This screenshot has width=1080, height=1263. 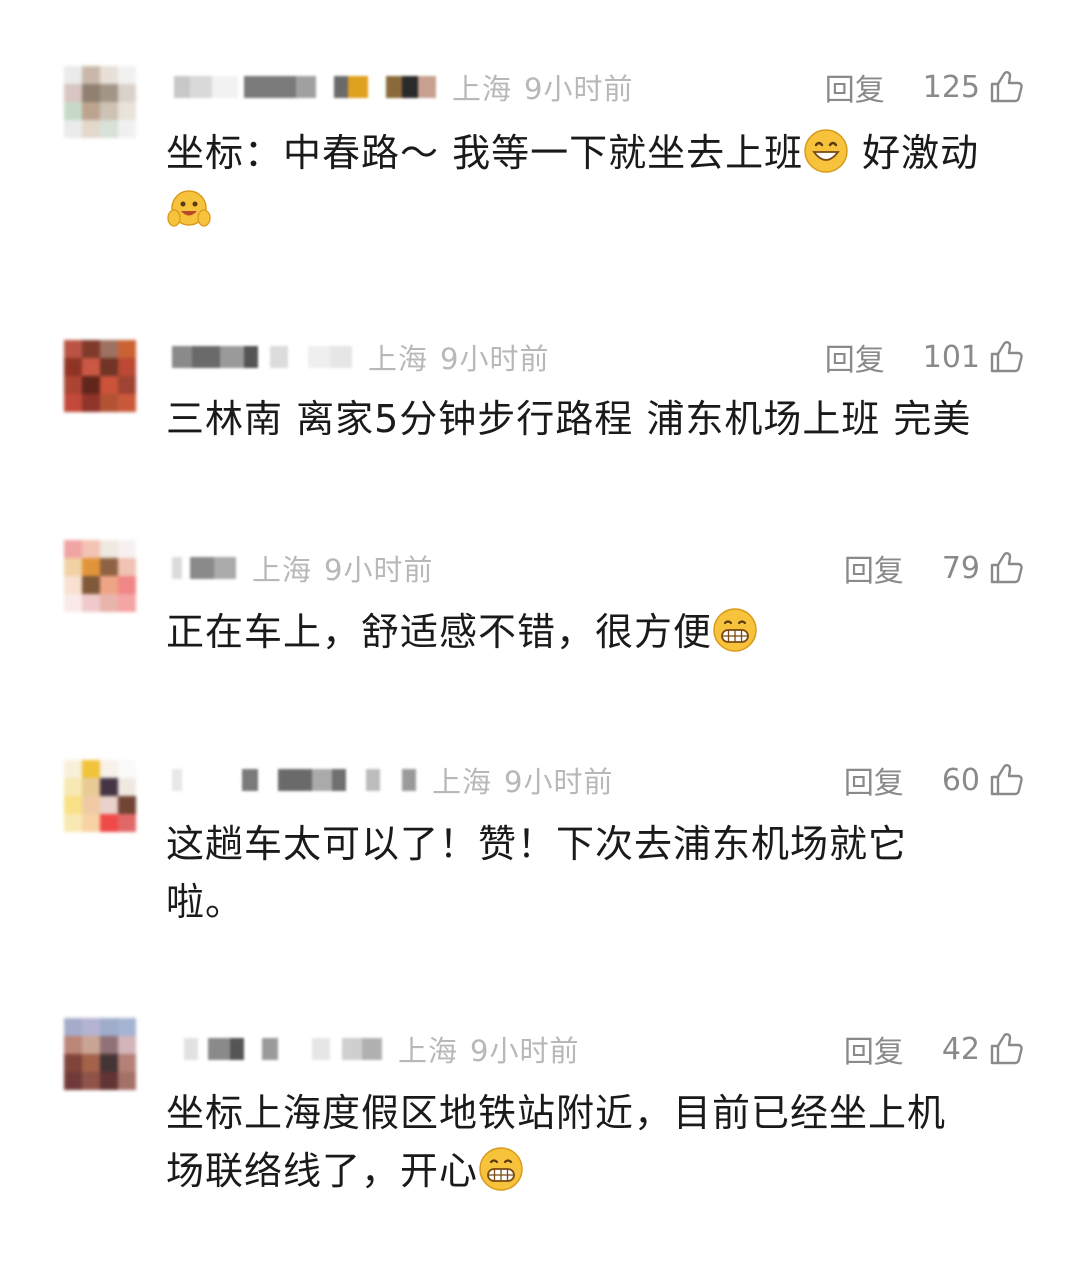 What do you see at coordinates (595, 357) in the screenshot?
I see `comment-header: 上海 9小时前 回复 101` at bounding box center [595, 357].